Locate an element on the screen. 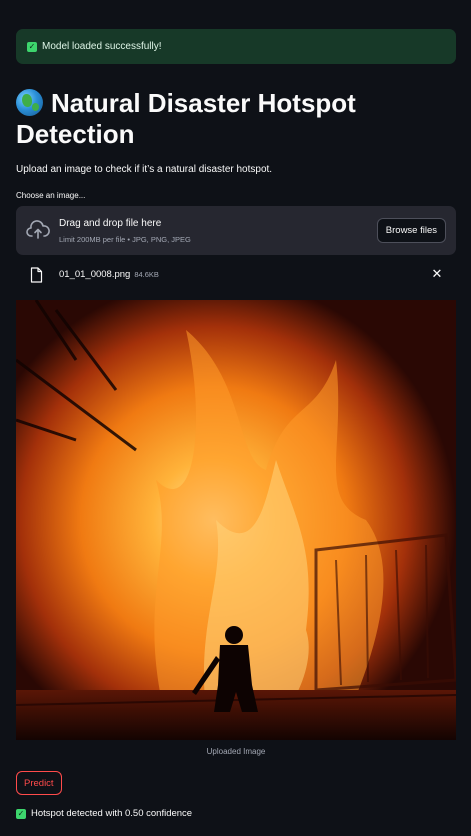 The image size is (471, 836). page-title: Natural Disaster Hotspot Detection is located at coordinates (236, 119).